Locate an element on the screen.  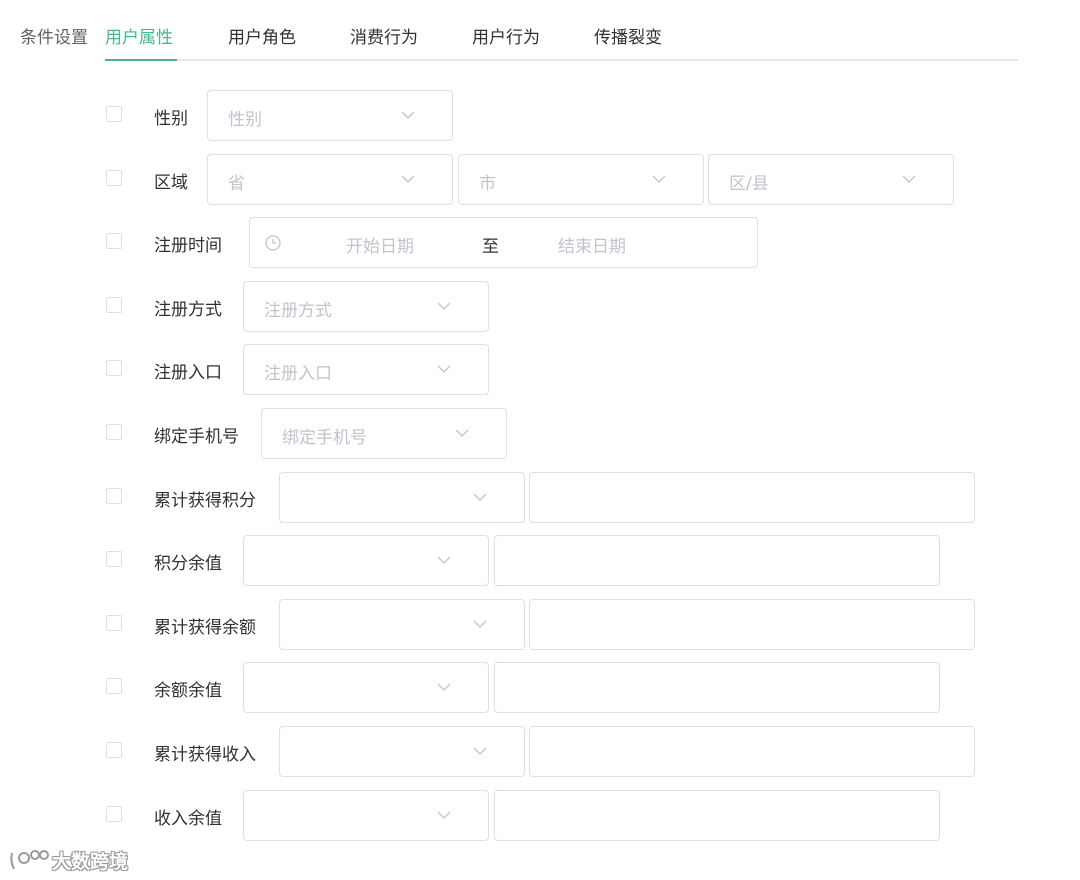
select-placeholder: 省 is located at coordinates (236, 184).